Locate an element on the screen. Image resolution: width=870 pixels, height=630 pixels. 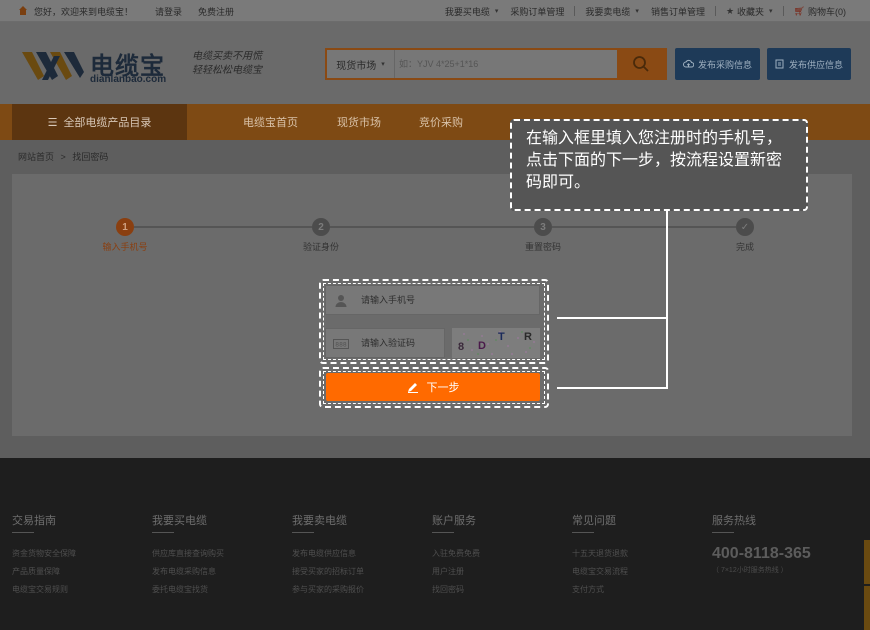
buy-cable-menu: 我要买电缆 ▾ is located at coordinates (472, 11).